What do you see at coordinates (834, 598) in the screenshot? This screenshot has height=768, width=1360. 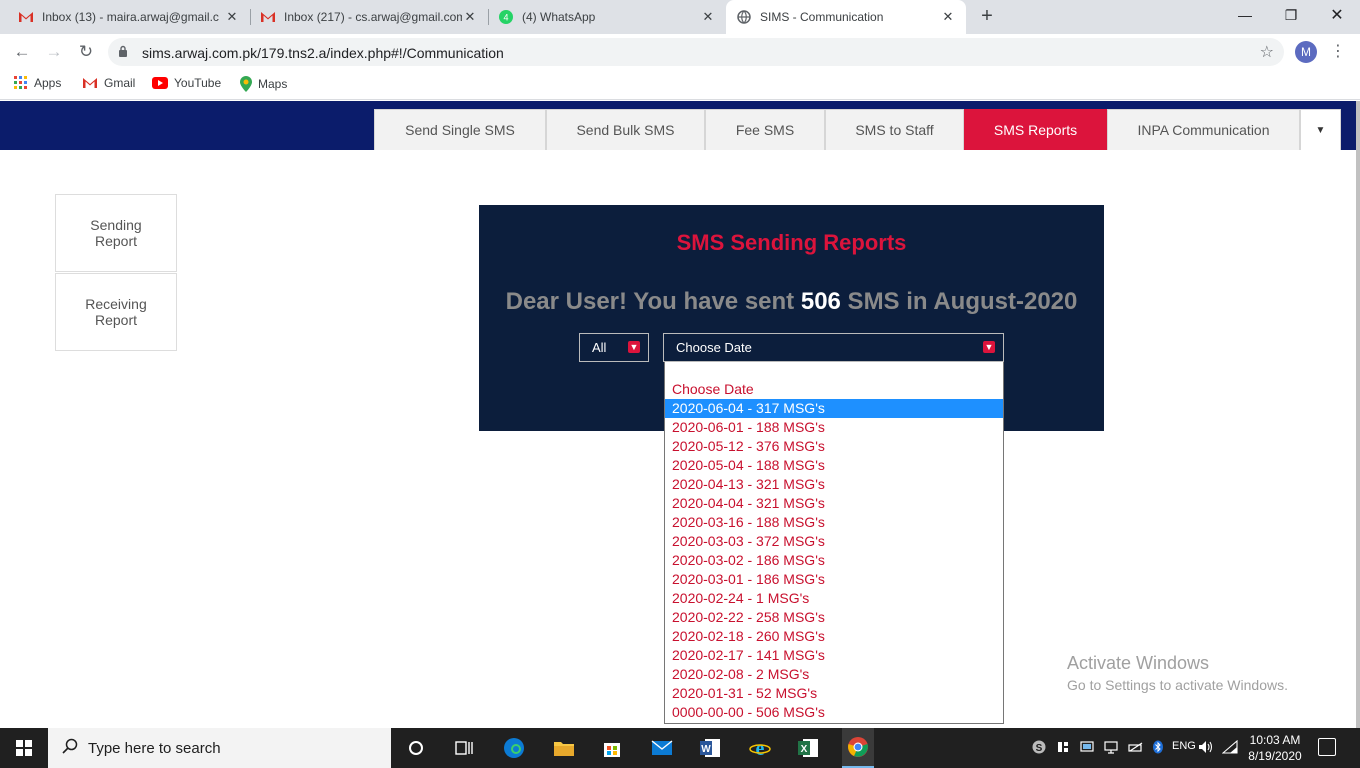 I see `date-option: 2020-02-24 - 1 MSG's` at bounding box center [834, 598].